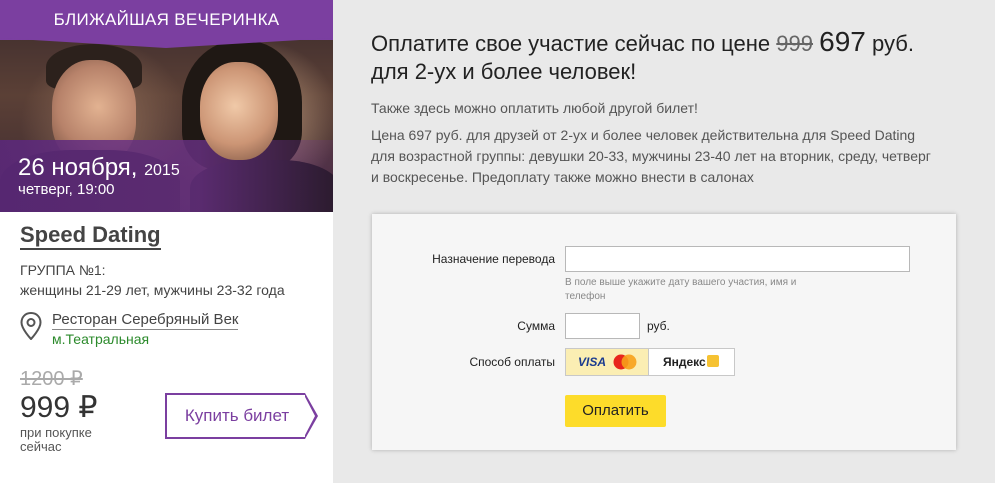 The height and width of the screenshot is (483, 995). What do you see at coordinates (713, 361) in the screenshot?
I see `wallet-icon` at bounding box center [713, 361].